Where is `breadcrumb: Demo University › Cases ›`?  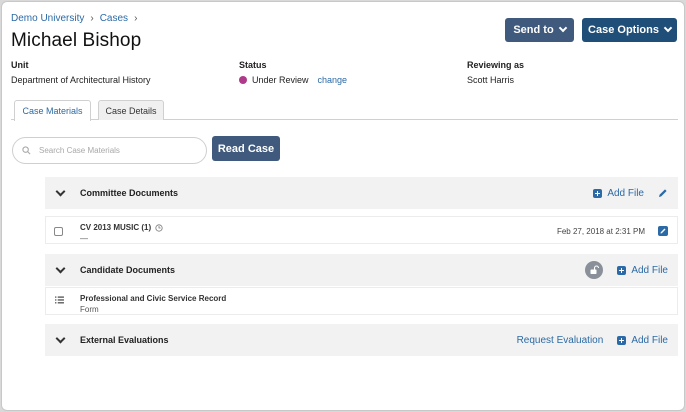 breadcrumb: Demo University › Cases › is located at coordinates (74, 18).